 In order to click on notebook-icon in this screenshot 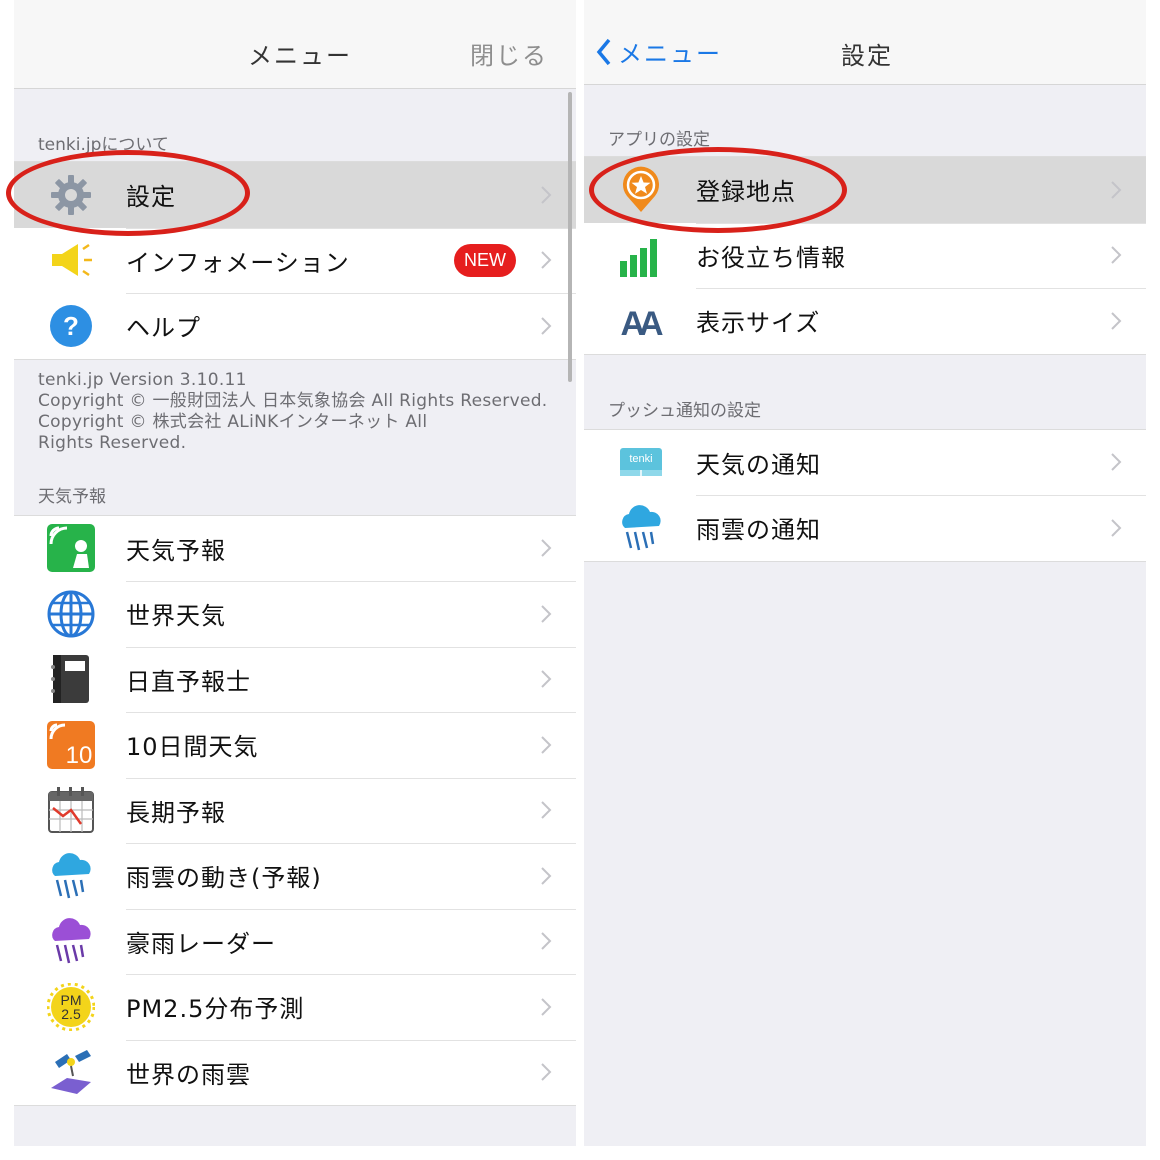, I will do `click(71, 679)`.